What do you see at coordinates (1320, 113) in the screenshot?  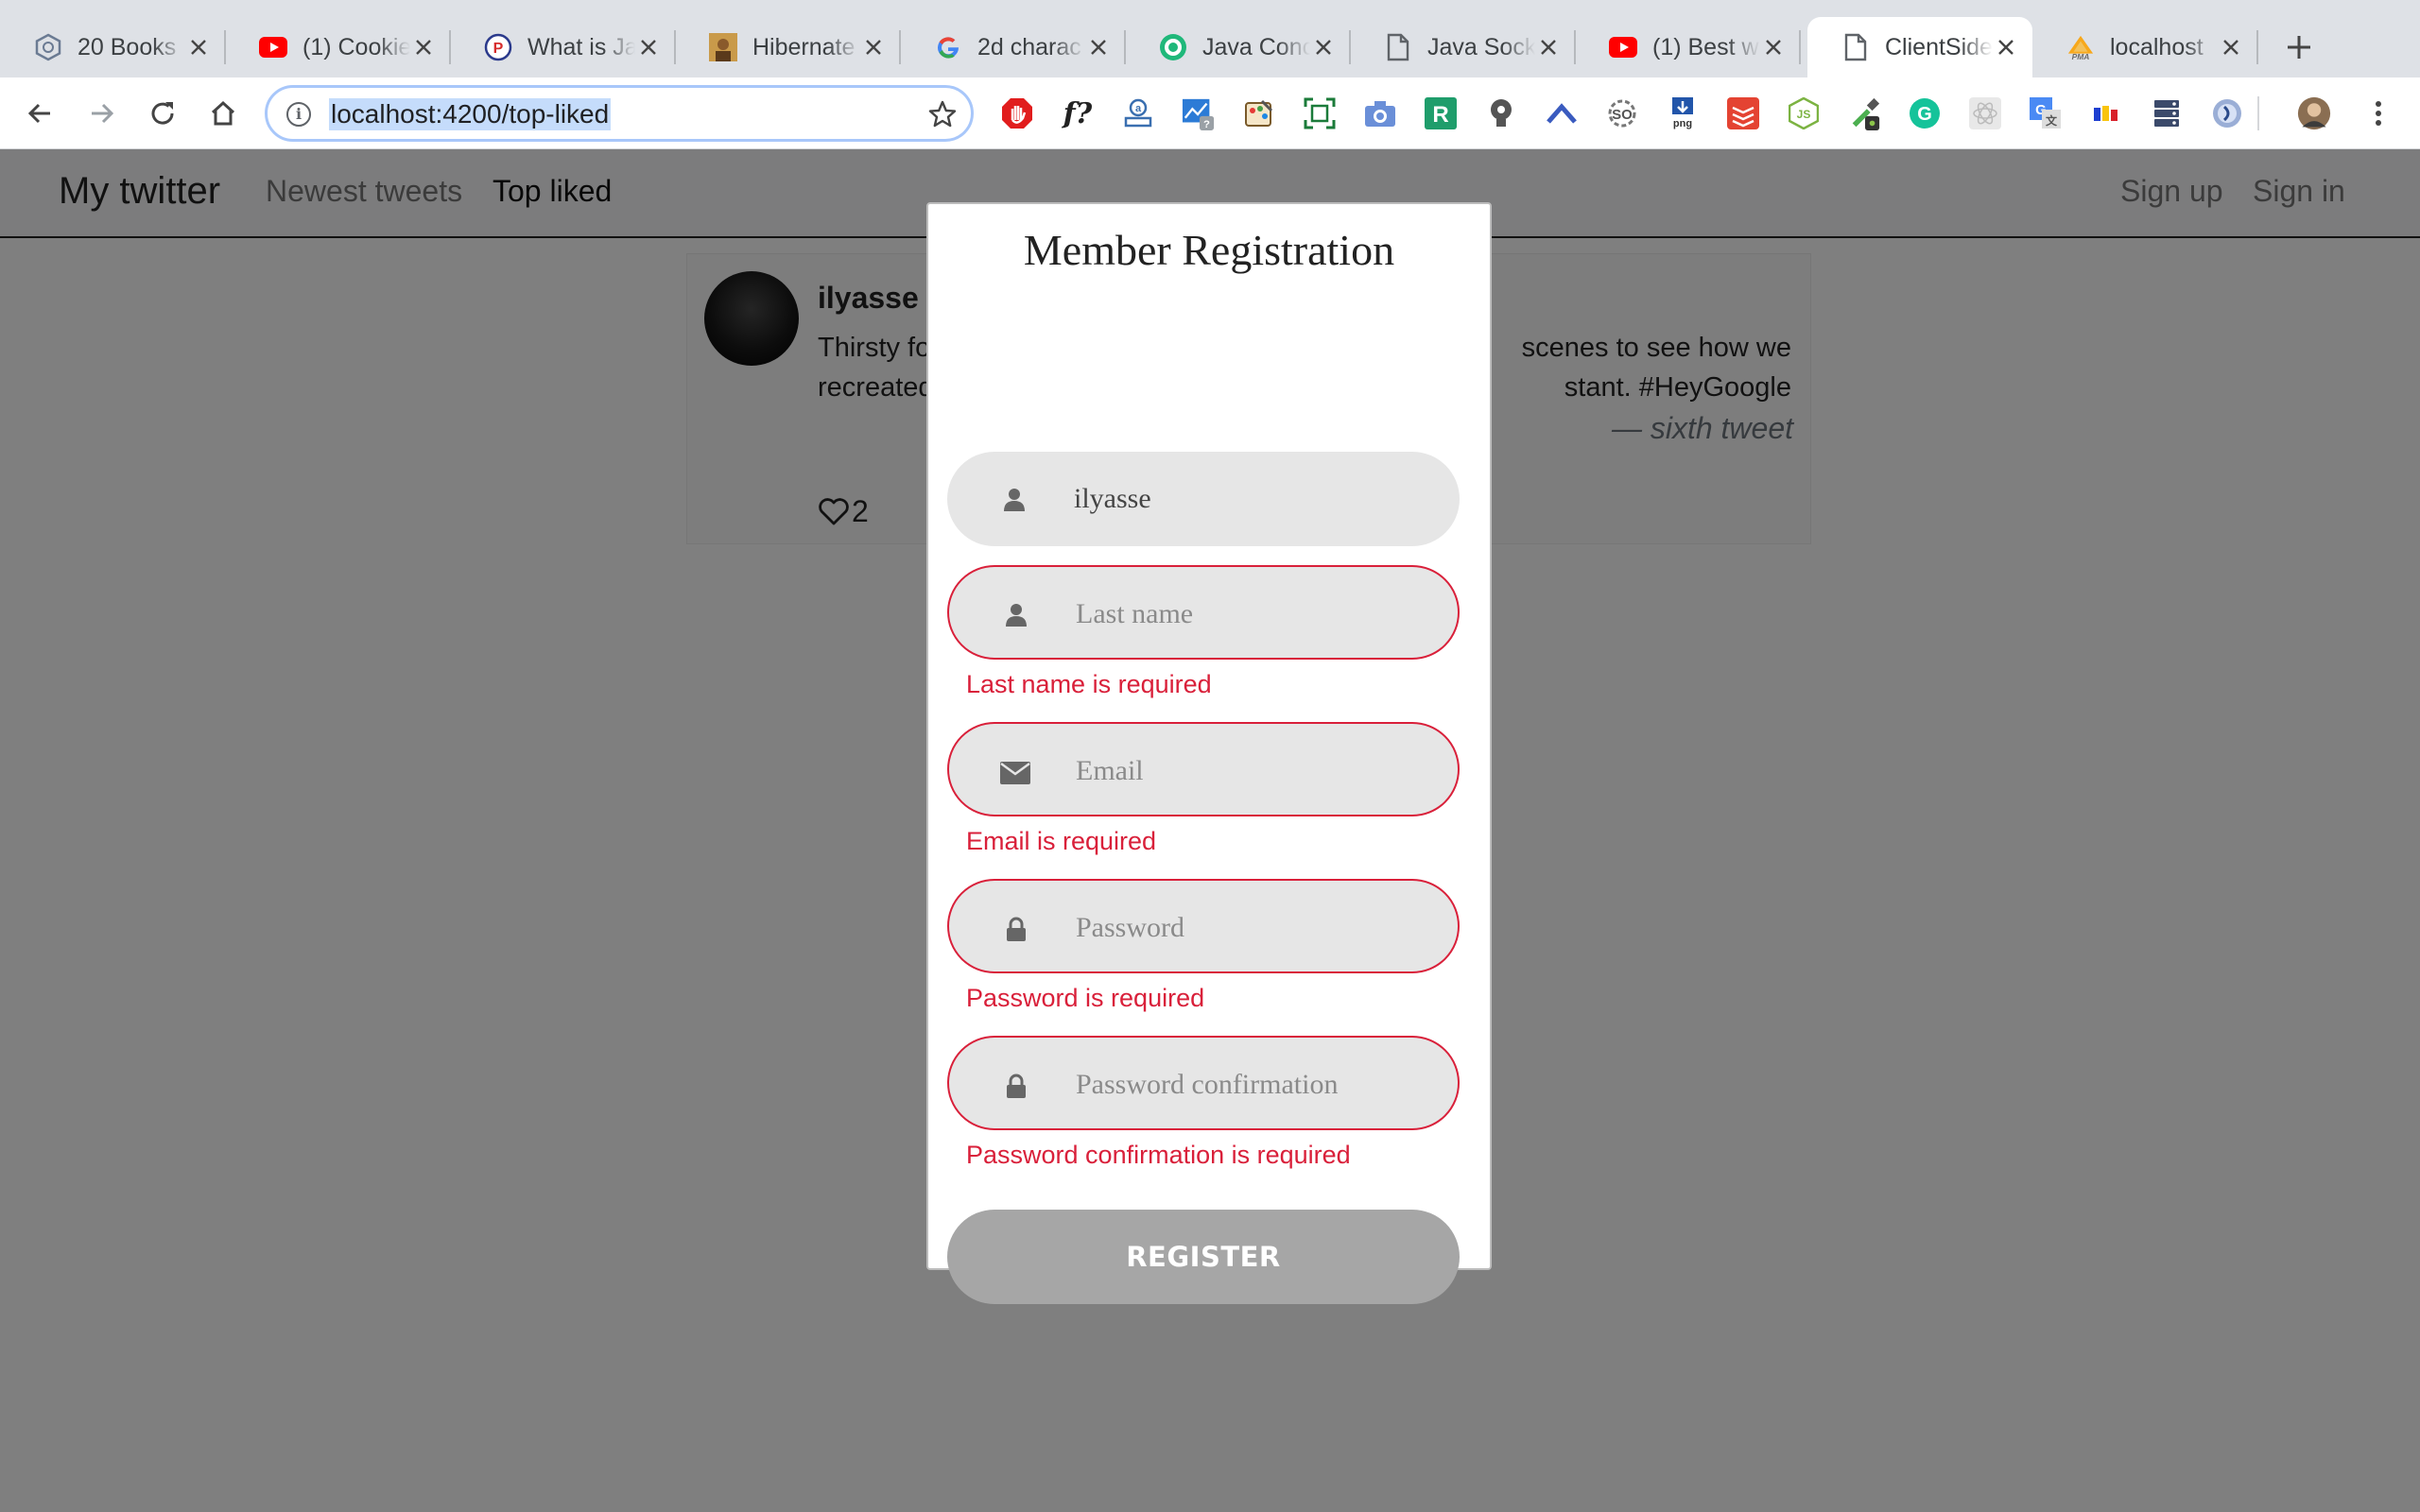 I see `screenshot-icon` at bounding box center [1320, 113].